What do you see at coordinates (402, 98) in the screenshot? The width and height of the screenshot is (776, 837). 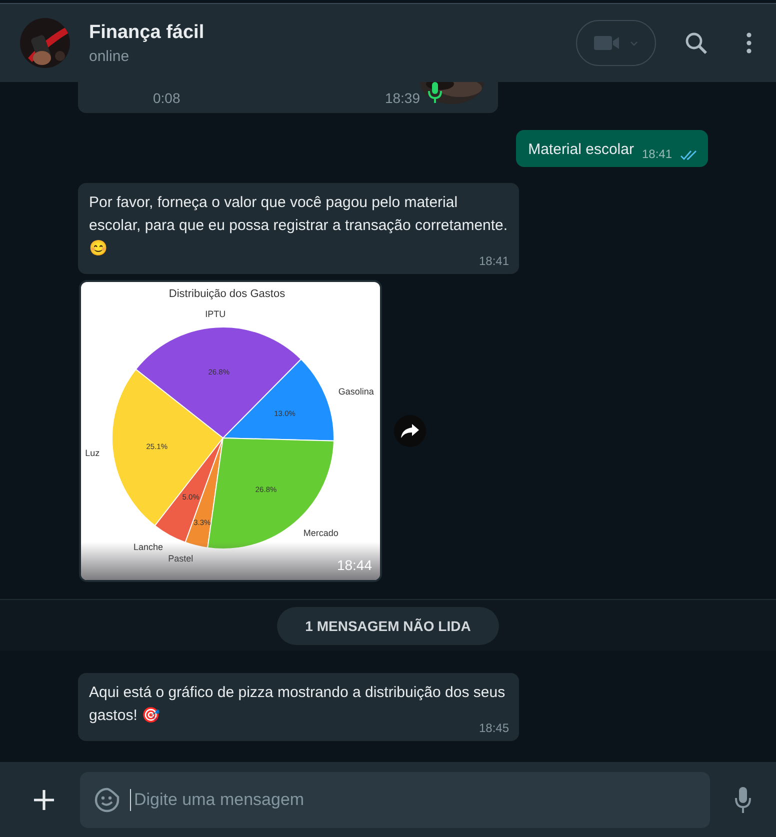 I see `message-time: 18:39` at bounding box center [402, 98].